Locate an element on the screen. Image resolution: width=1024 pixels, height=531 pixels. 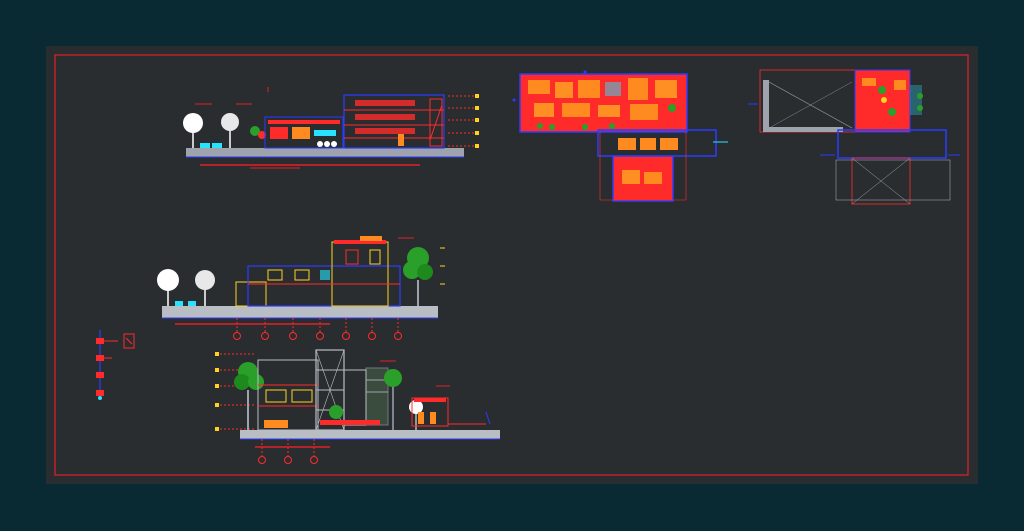
roof-plan is located at coordinates (854, 137).